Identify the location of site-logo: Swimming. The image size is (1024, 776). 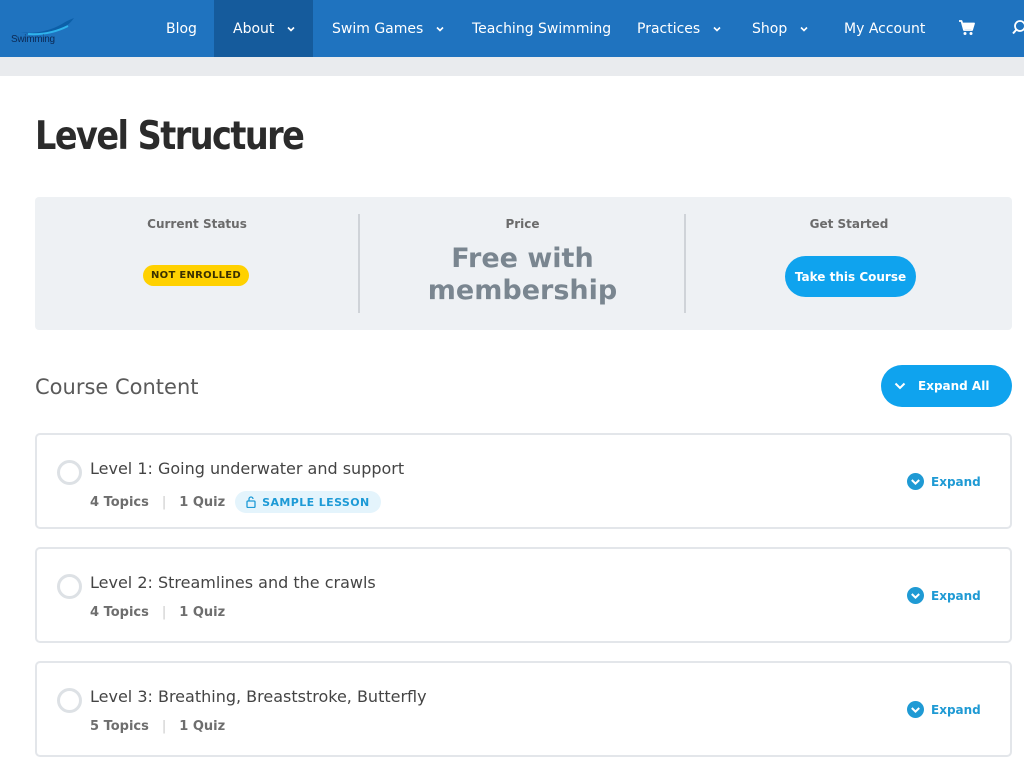
(48, 29).